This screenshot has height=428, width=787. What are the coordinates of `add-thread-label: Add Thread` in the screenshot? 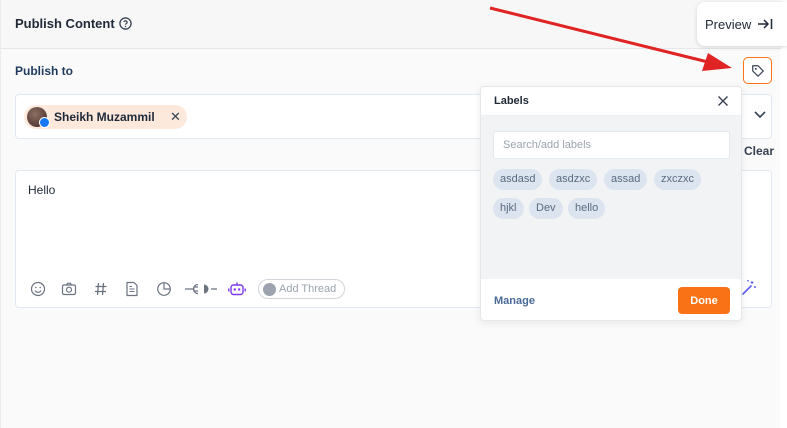 It's located at (308, 289).